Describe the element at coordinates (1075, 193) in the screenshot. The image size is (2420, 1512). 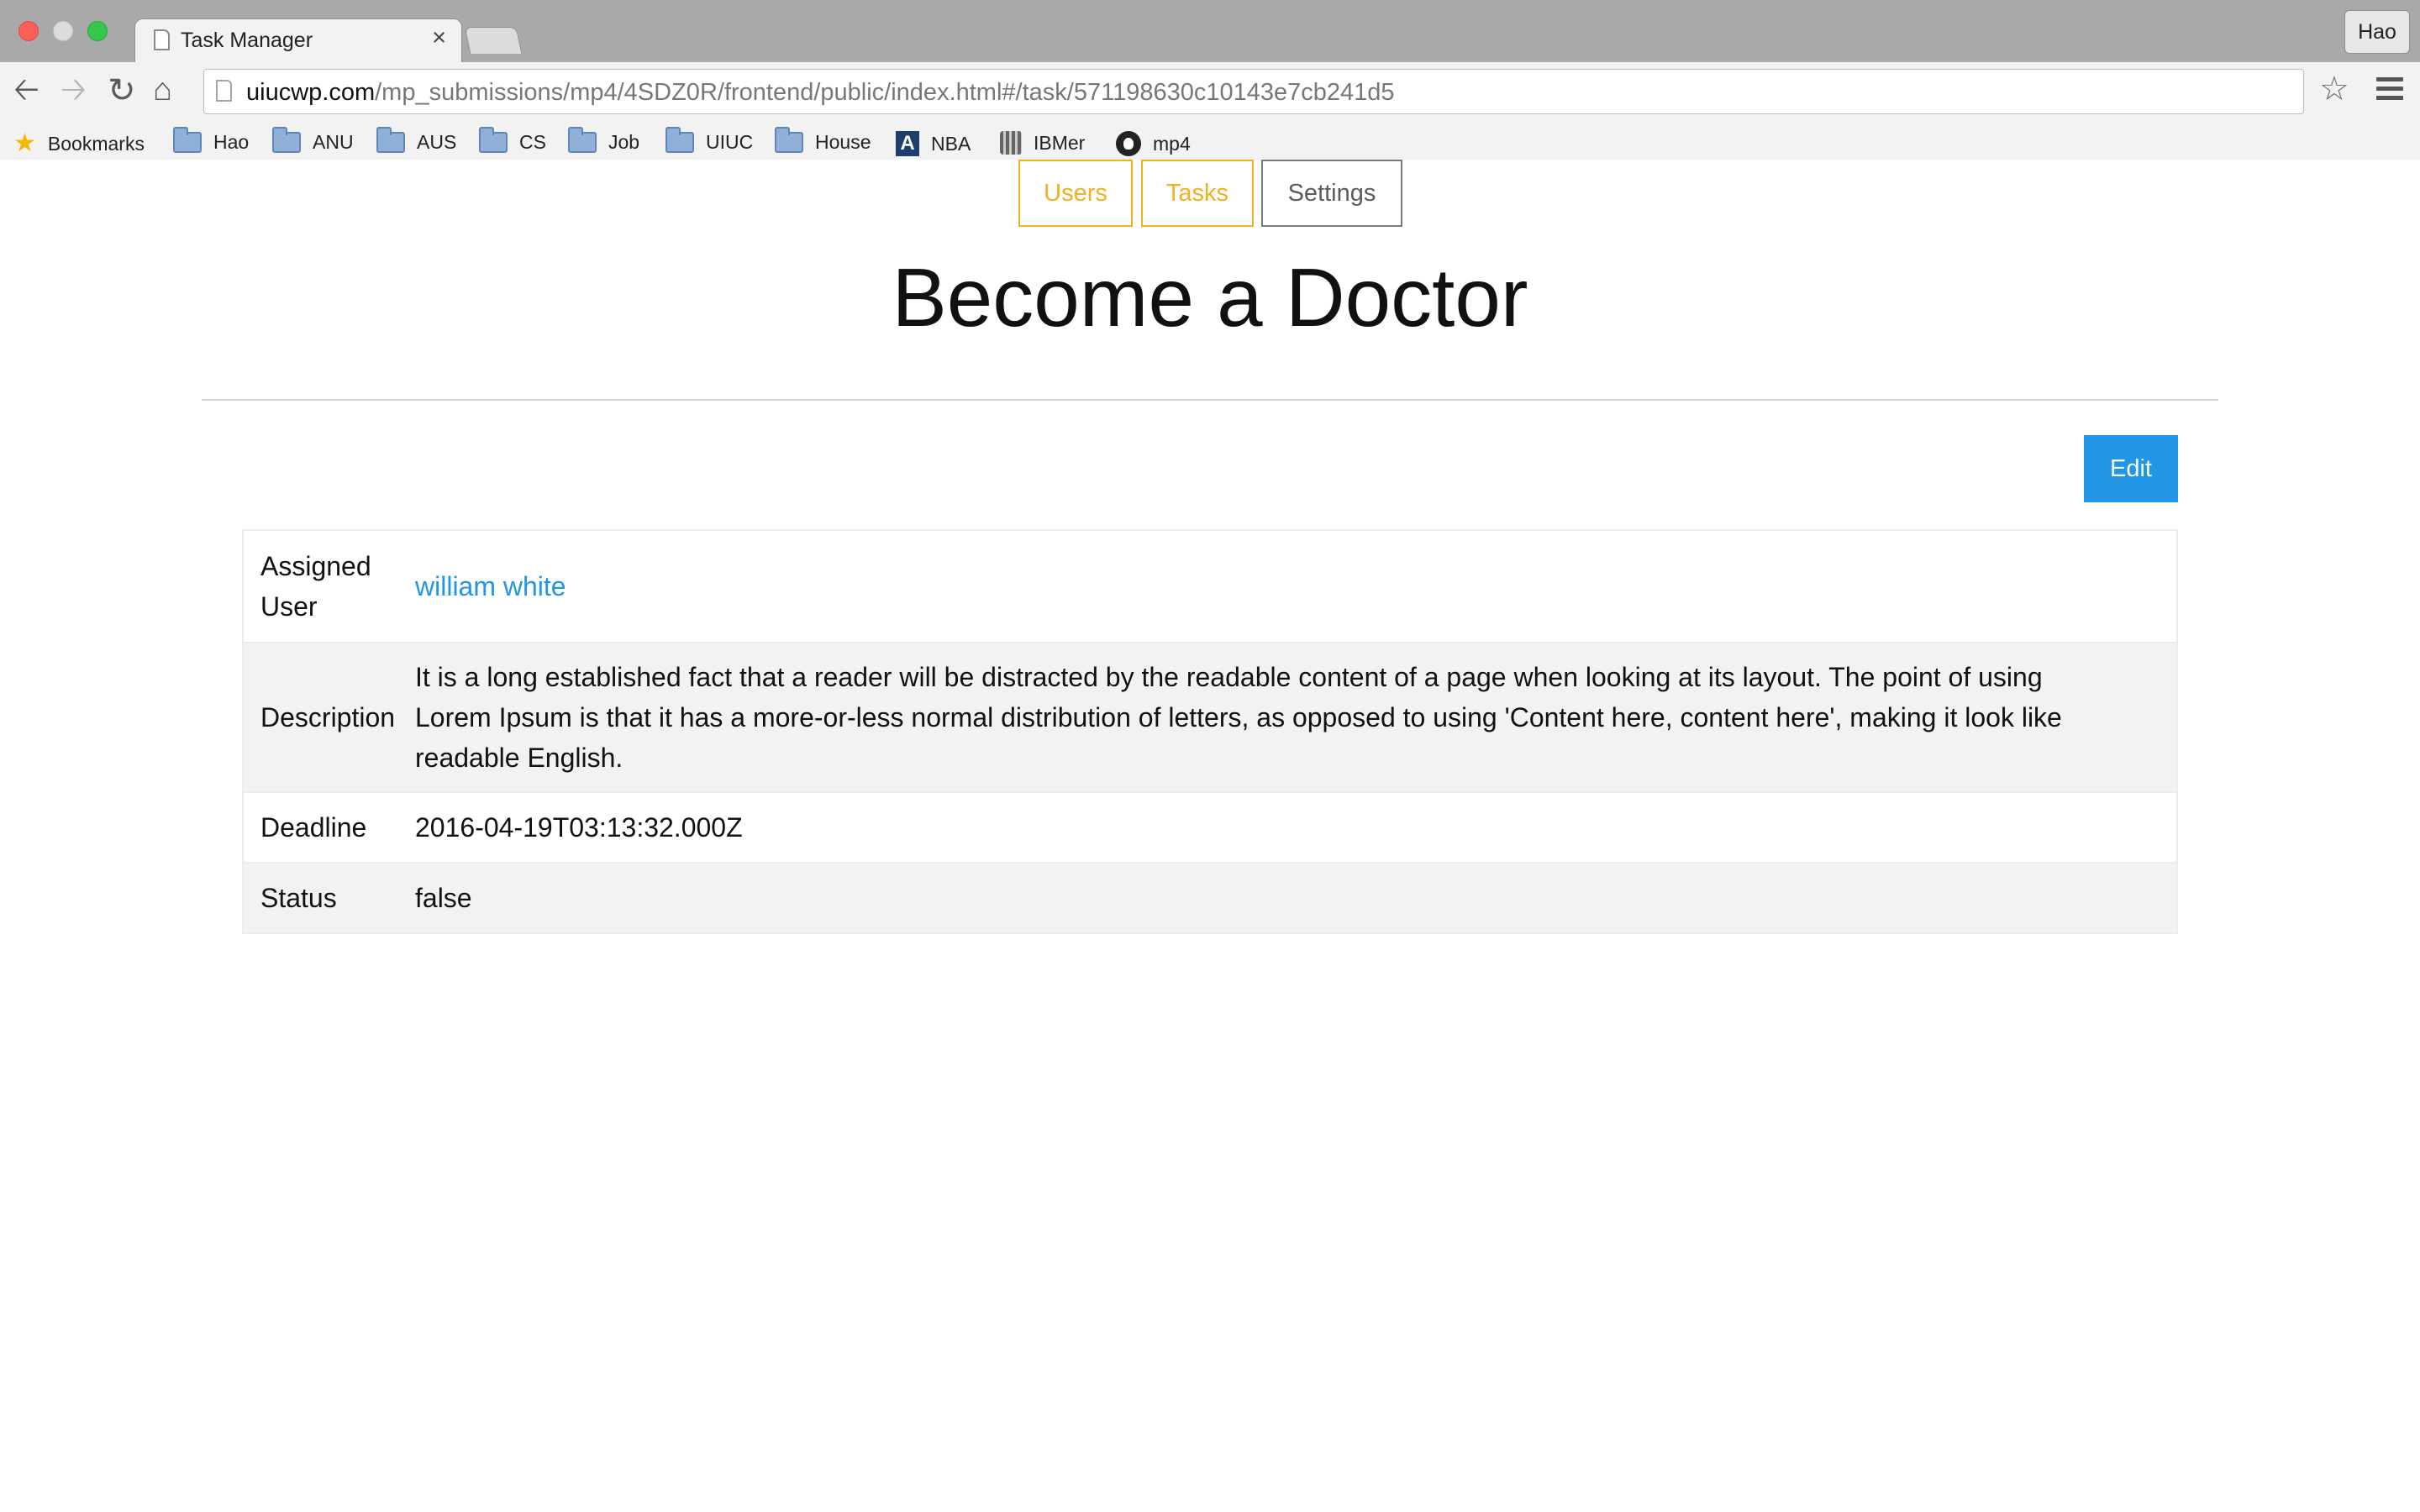
I see `nav-users-button: Users` at that location.